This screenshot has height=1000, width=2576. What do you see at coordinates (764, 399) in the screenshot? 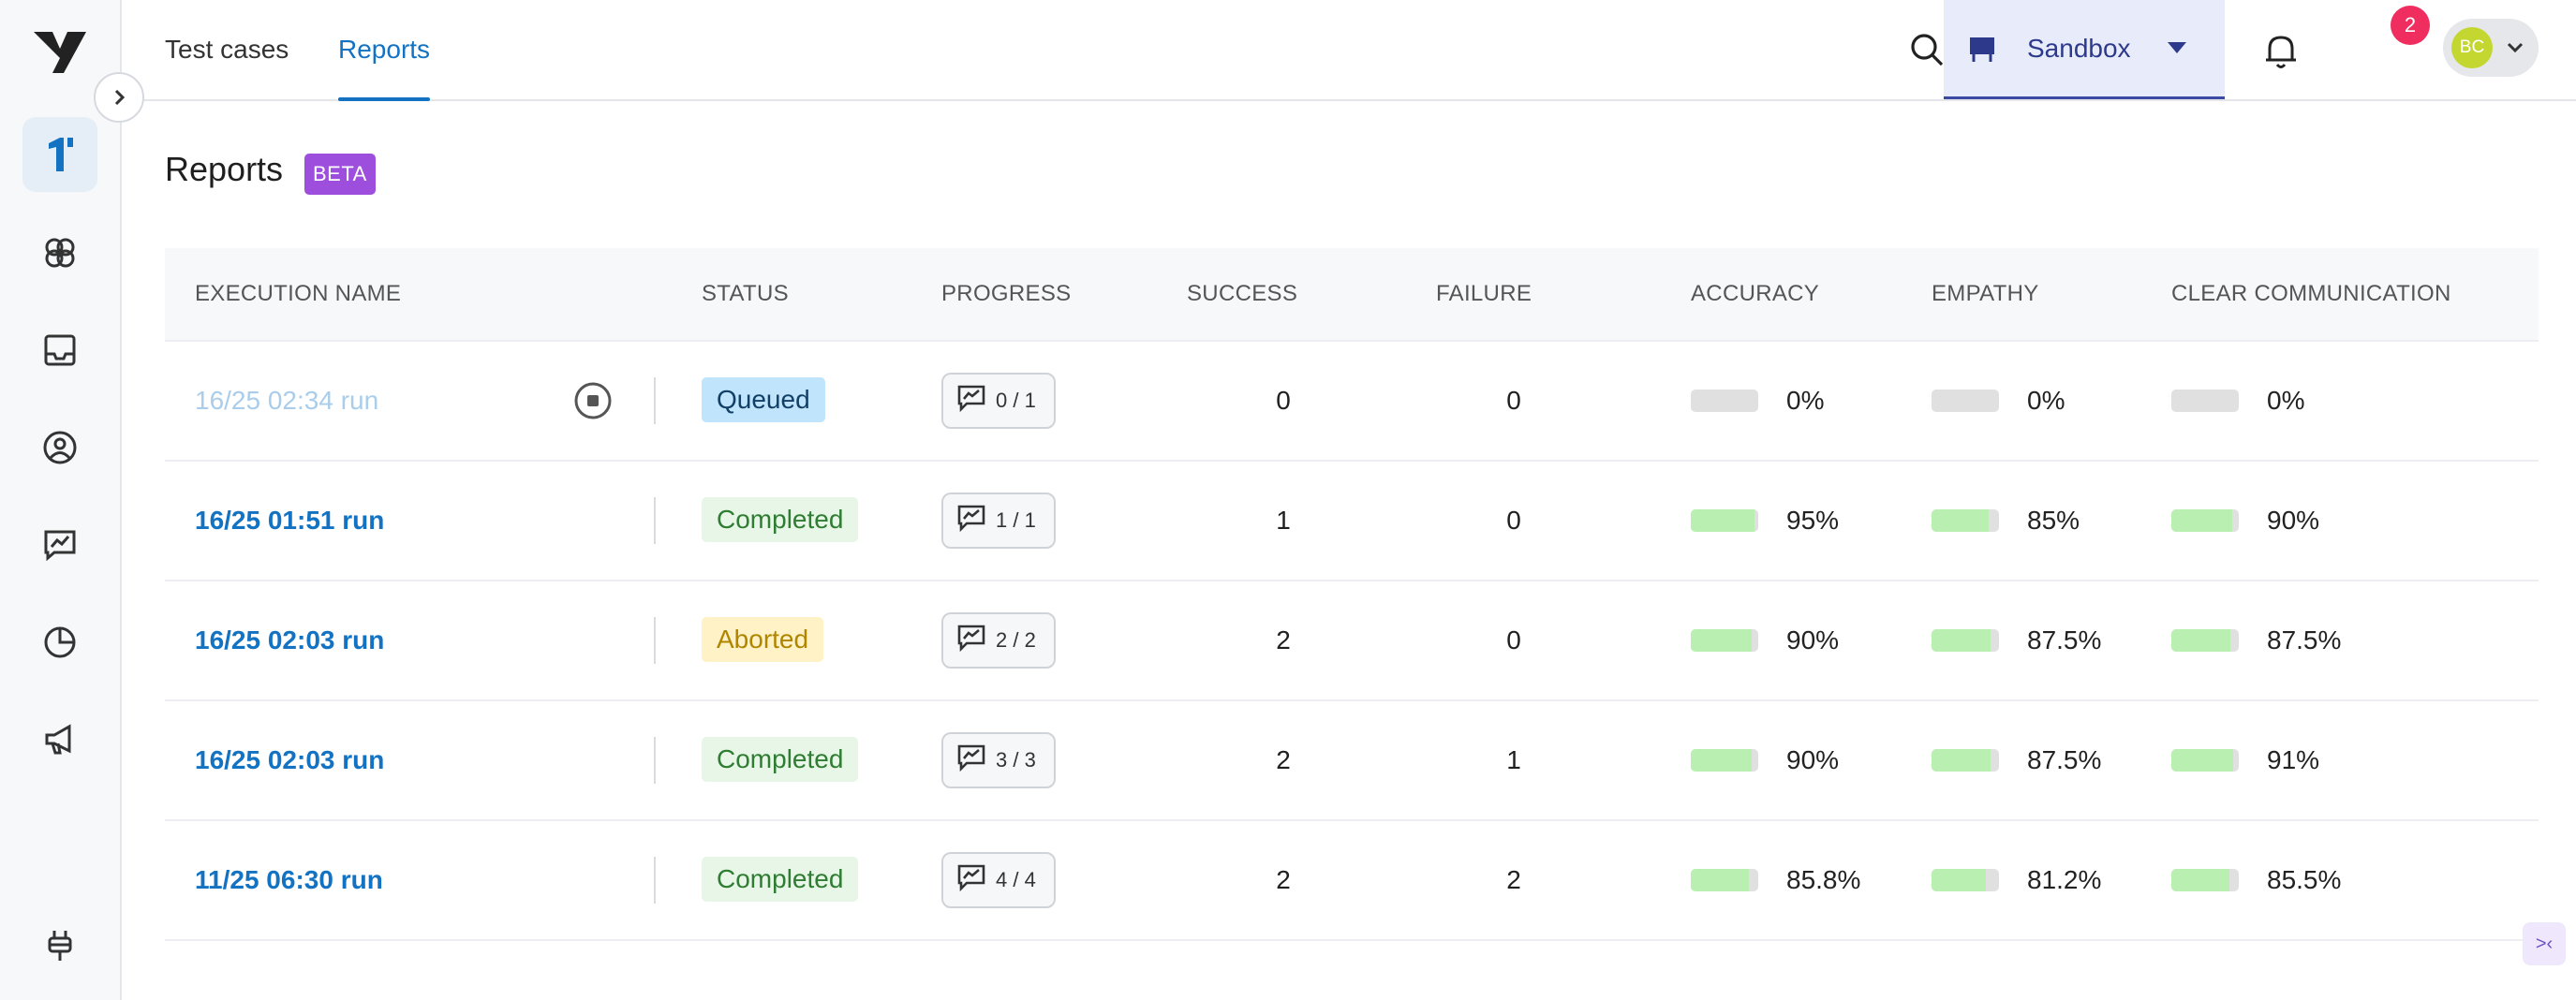
I see `status-badge: Queued` at bounding box center [764, 399].